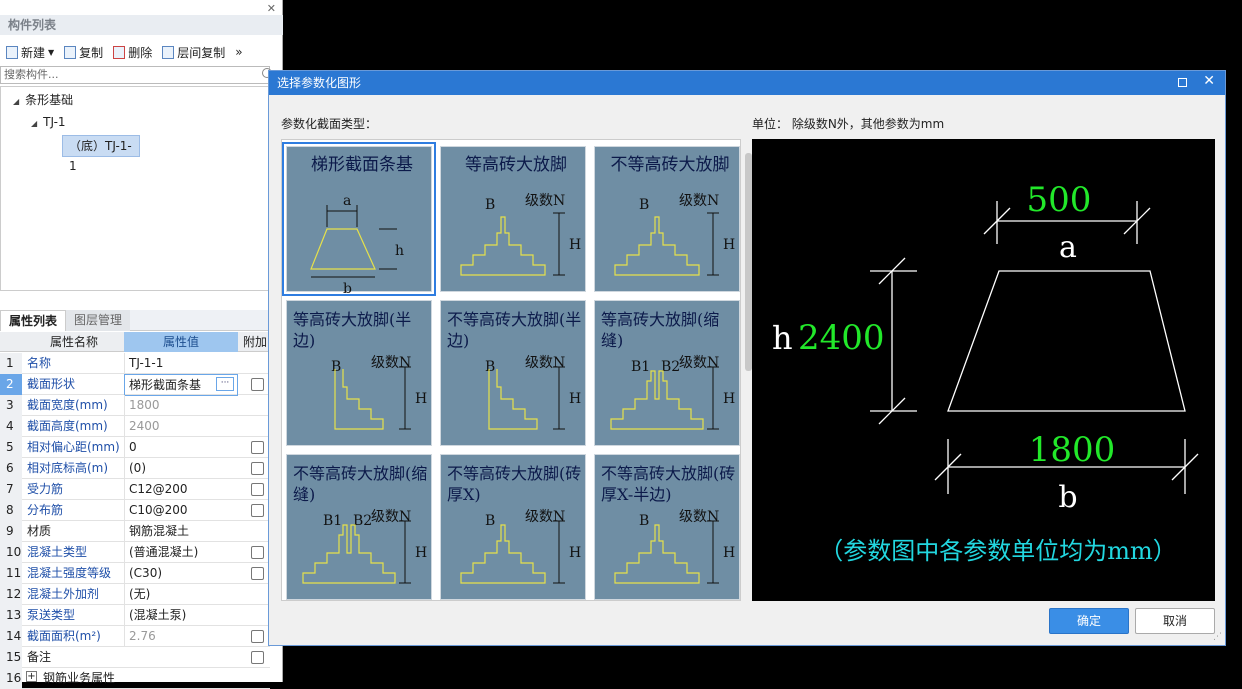  Describe the element at coordinates (667, 527) in the screenshot. I see `shape-tile: 不等高砖大放脚(砖厚X-半边) B 级数N H` at that location.